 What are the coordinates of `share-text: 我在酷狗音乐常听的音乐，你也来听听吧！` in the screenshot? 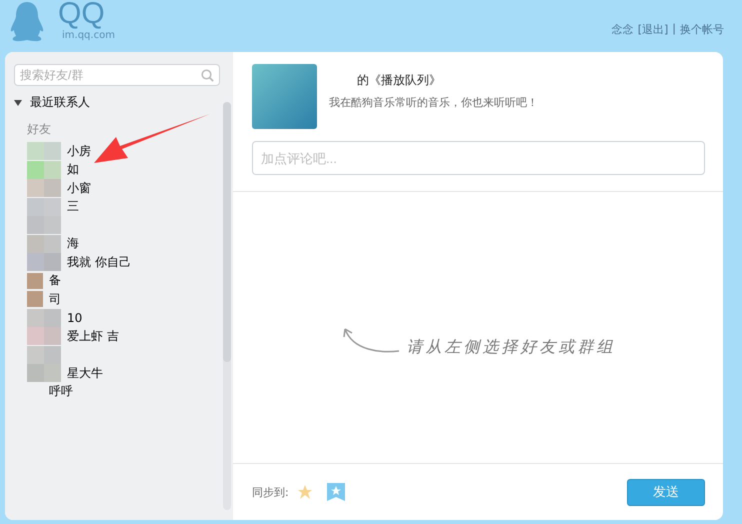 It's located at (433, 102).